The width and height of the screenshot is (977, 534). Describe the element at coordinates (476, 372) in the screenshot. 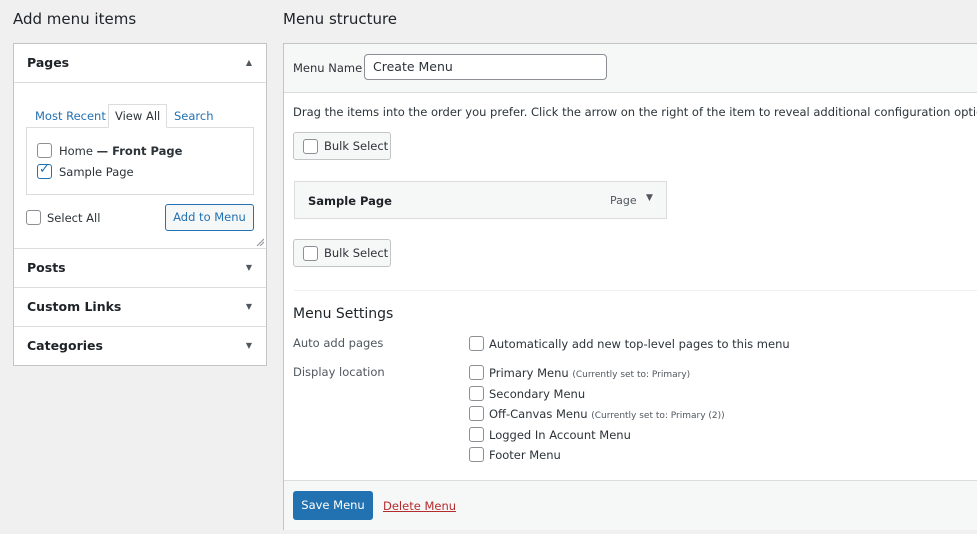

I see `location-primary-checkbox` at that location.